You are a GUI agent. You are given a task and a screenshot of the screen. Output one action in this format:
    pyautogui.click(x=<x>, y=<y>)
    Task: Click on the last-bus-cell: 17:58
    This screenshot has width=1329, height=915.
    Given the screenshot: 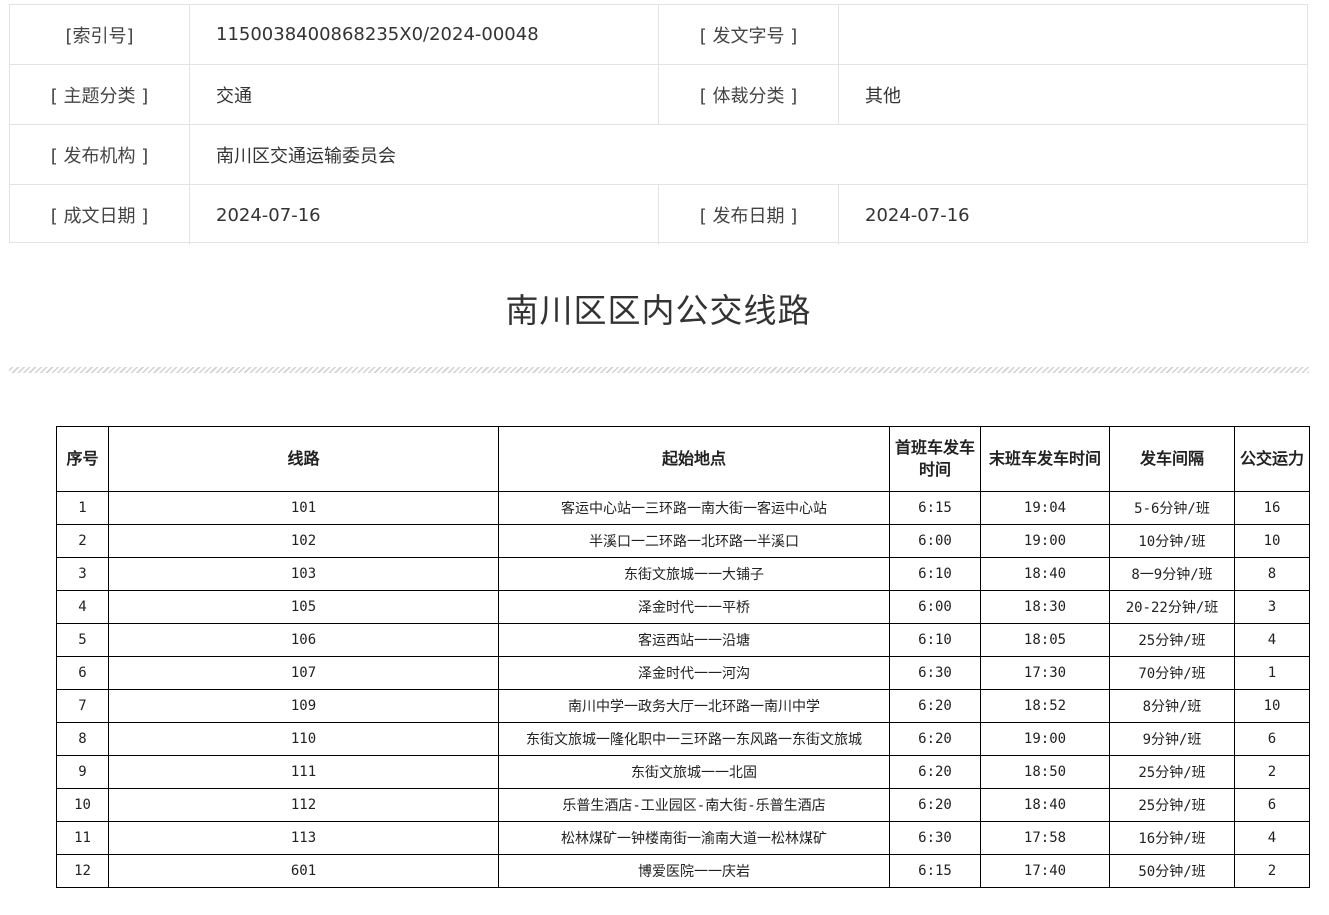 What is the action you would take?
    pyautogui.click(x=1045, y=838)
    